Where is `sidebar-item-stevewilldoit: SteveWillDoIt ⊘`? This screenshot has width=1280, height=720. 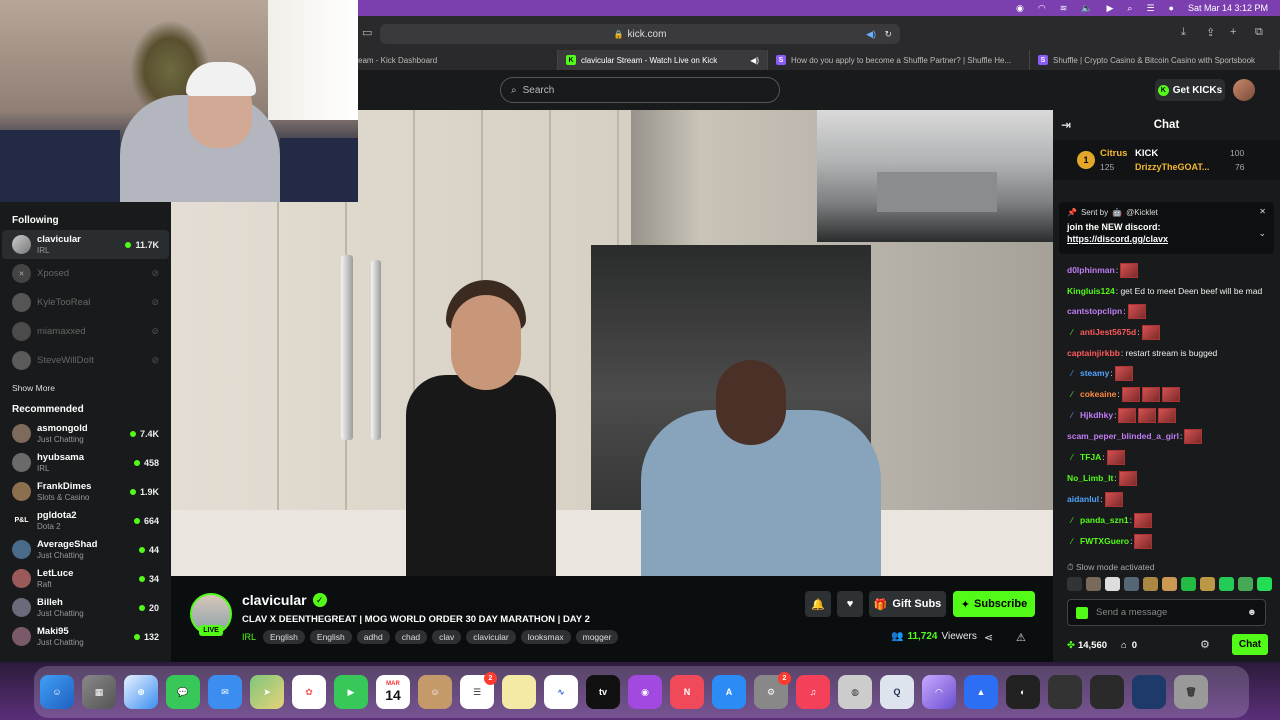
sidebar-item-stevewilldoit: SteveWillDoIt ⊘ is located at coordinates (85, 360).